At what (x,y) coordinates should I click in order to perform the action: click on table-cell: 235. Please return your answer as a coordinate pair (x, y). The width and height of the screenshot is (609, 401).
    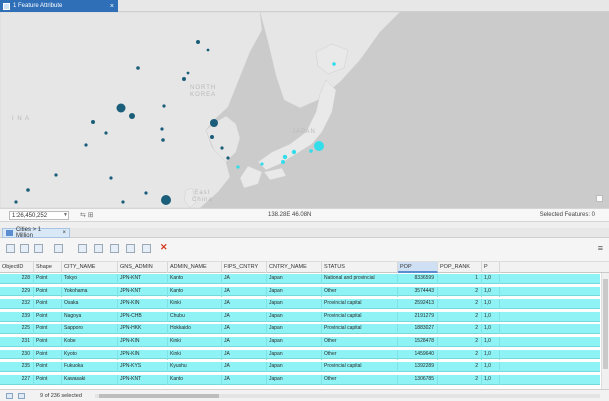
    Looking at the image, I should click on (17, 367).